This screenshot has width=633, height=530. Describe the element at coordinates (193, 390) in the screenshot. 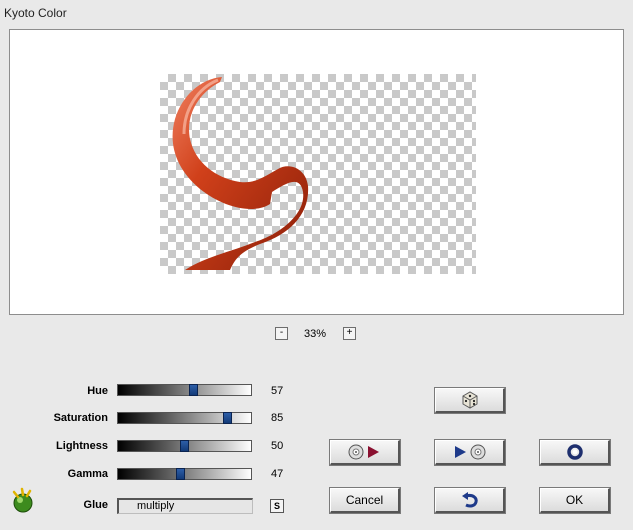

I see `hue-slider-thumb` at that location.